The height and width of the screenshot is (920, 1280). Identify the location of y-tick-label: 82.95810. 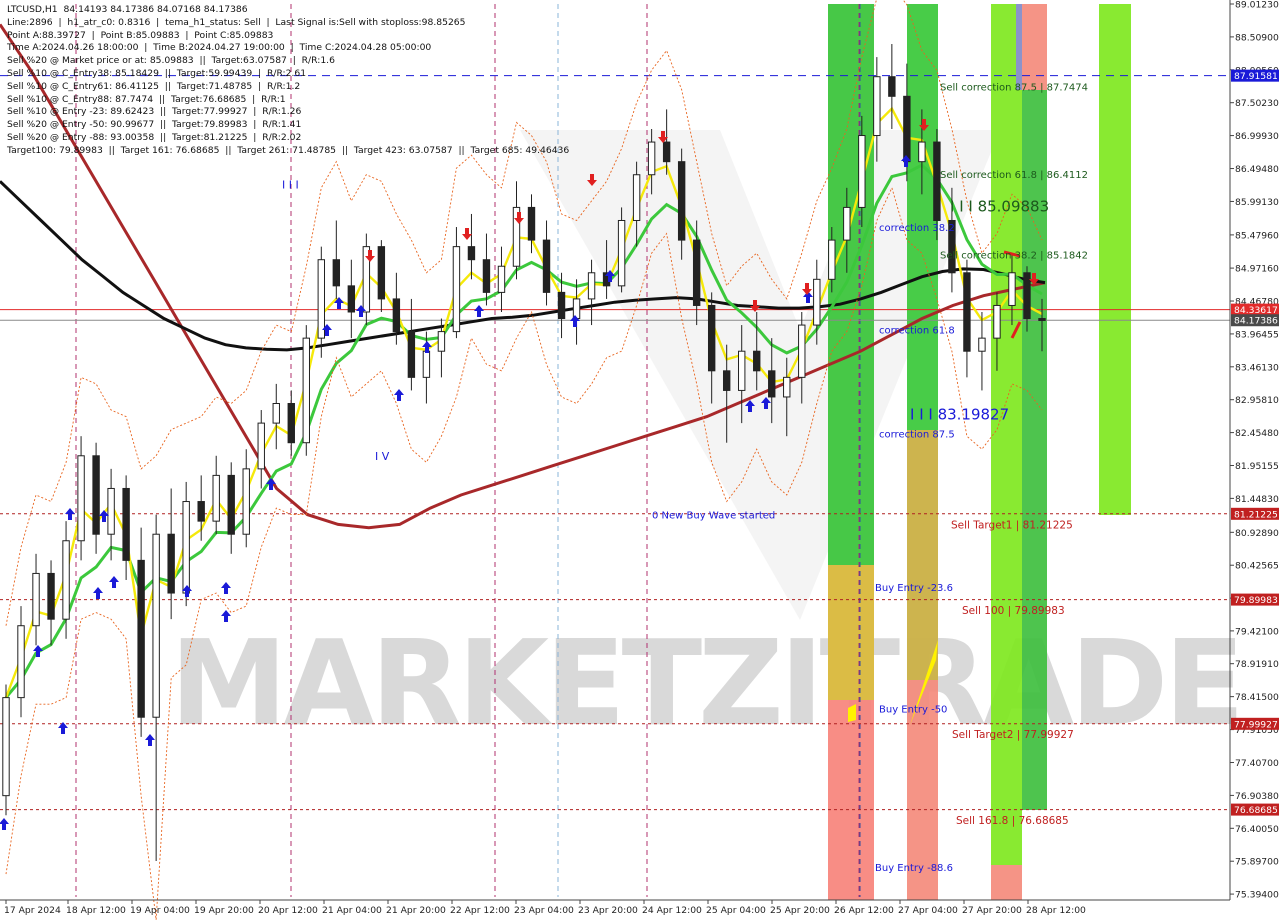
(1257, 400).